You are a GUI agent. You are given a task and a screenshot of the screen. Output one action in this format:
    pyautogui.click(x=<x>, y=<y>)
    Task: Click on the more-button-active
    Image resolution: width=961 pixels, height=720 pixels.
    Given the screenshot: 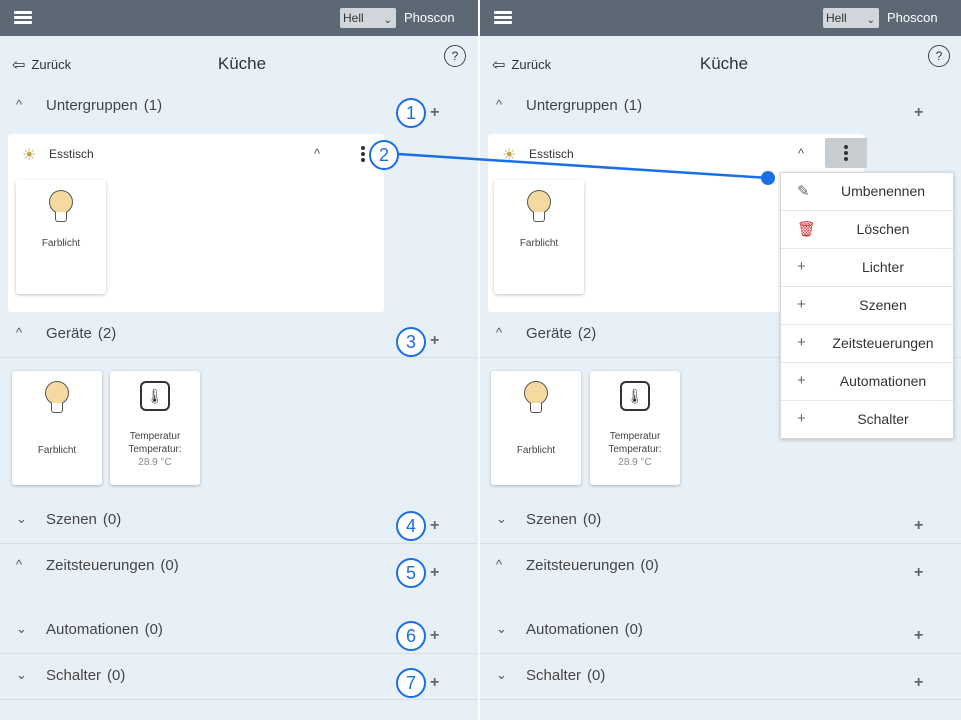 What is the action you would take?
    pyautogui.click(x=846, y=153)
    